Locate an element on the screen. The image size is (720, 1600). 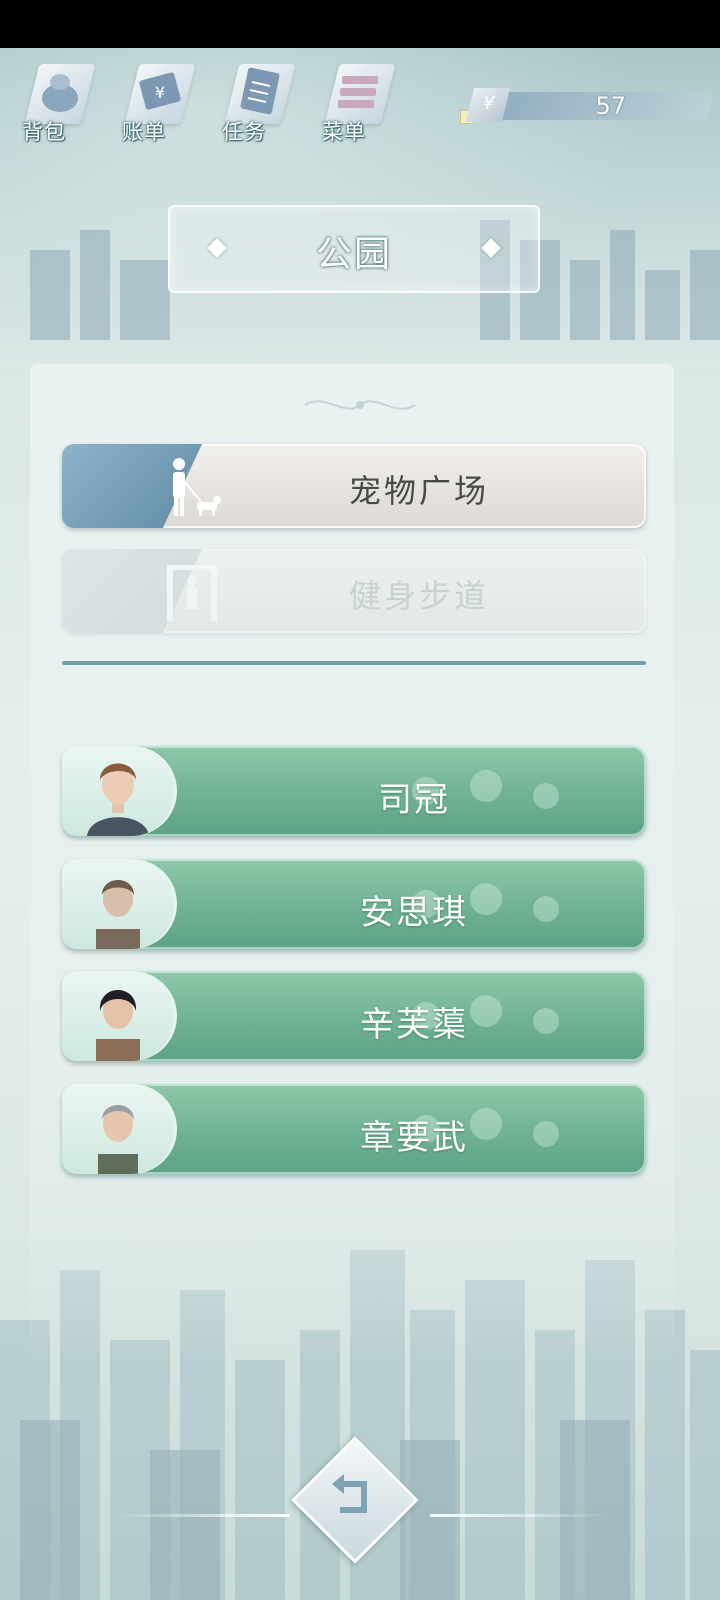
back-arrow-icon is located at coordinates (349, 1493).